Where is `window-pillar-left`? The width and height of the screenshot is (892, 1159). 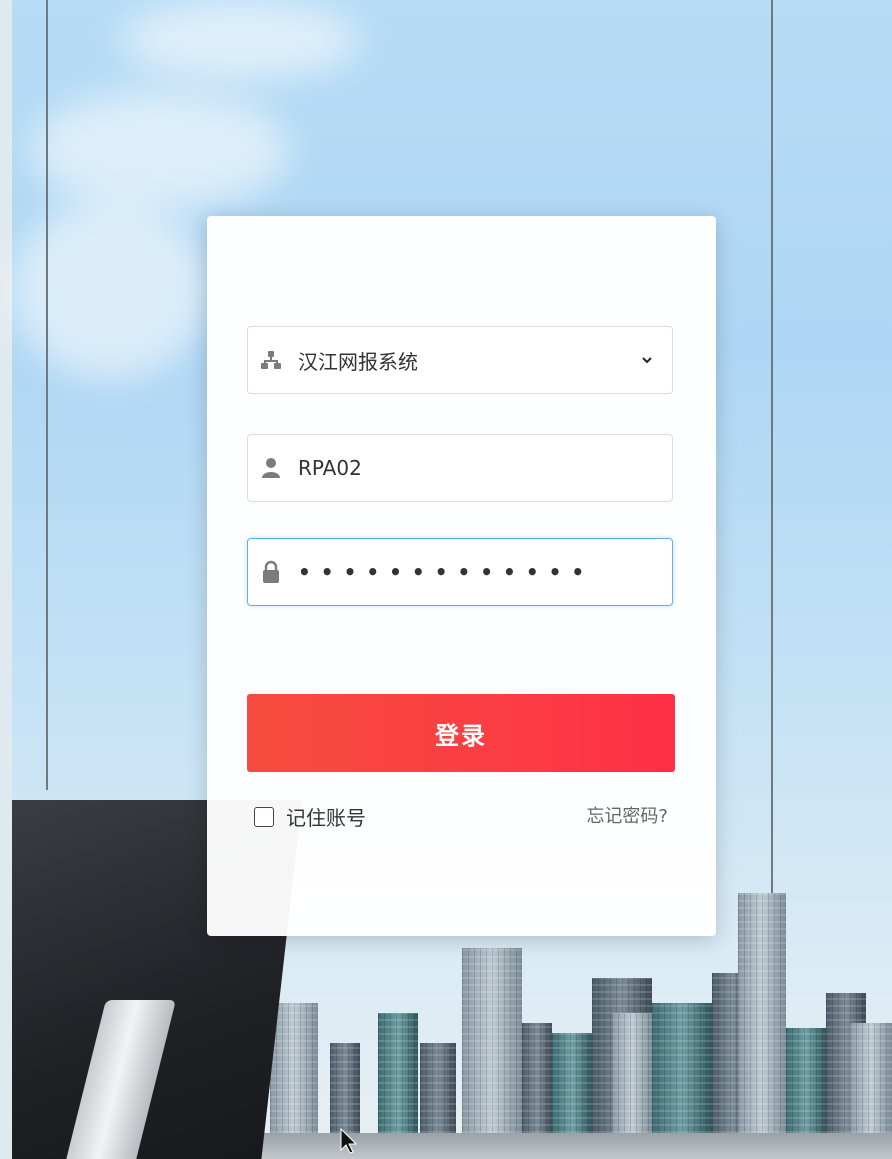
window-pillar-left is located at coordinates (47, 395).